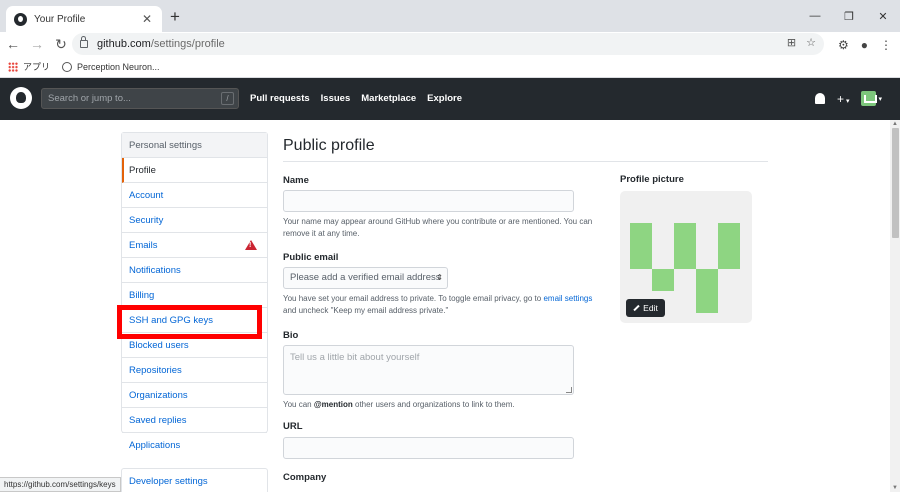 This screenshot has height=492, width=900. I want to click on nav-issues: Issues, so click(336, 98).